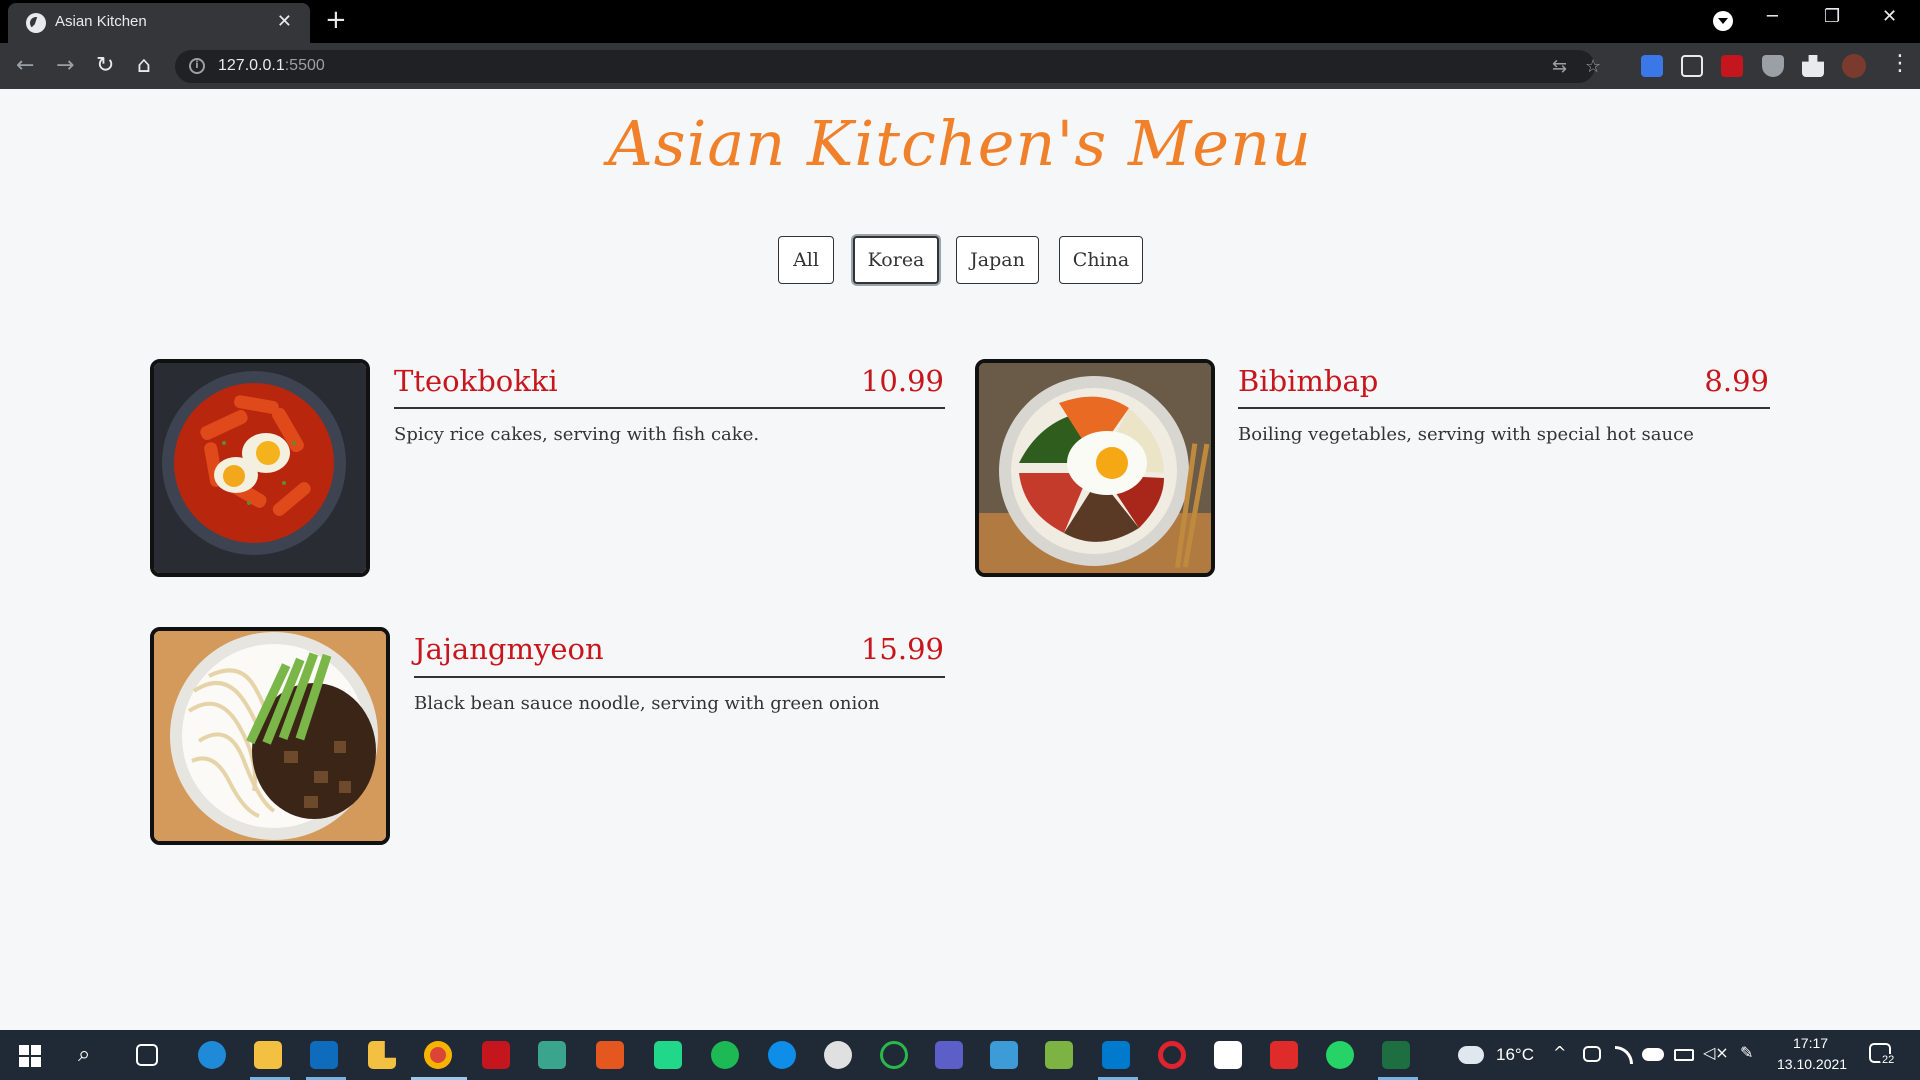  What do you see at coordinates (838, 1055) in the screenshot?
I see `paint-icon` at bounding box center [838, 1055].